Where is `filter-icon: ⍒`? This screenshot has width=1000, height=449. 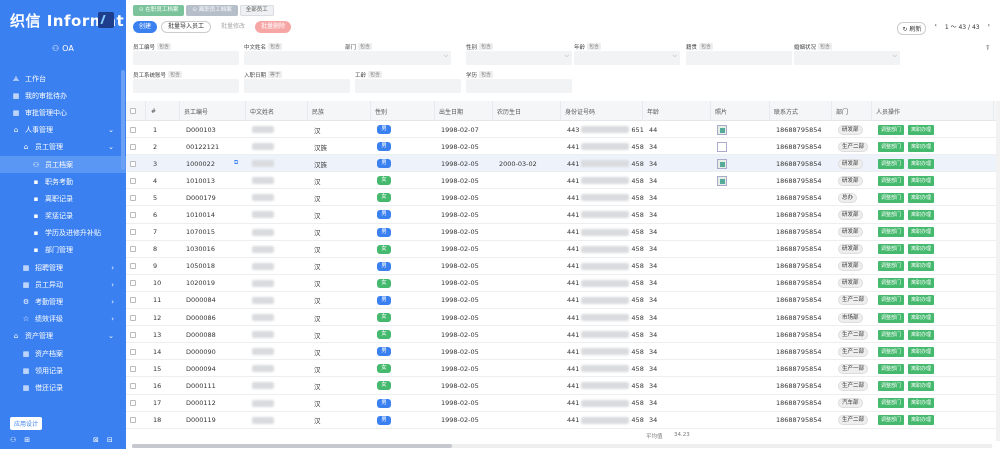
filter-icon: ⍒ is located at coordinates (988, 48).